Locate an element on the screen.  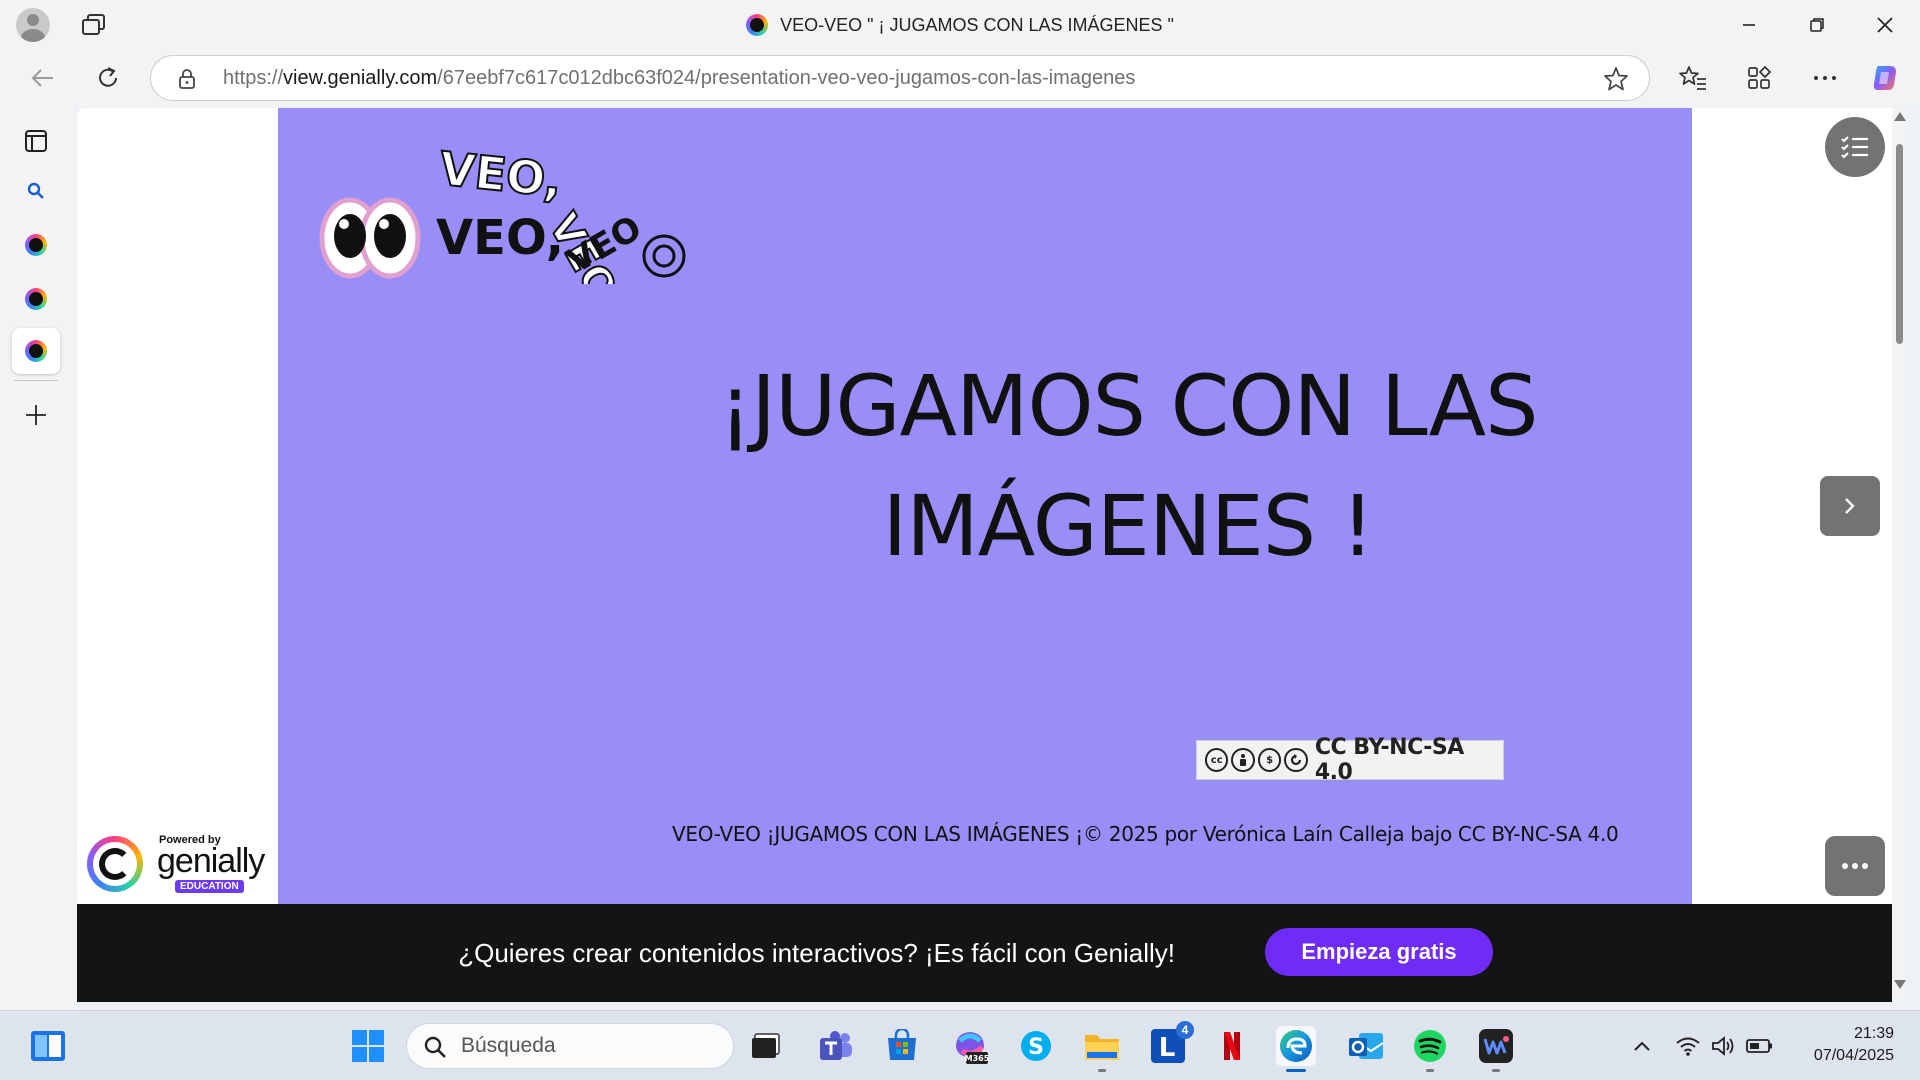
scroll-up-arrow-icon is located at coordinates (1900, 116).